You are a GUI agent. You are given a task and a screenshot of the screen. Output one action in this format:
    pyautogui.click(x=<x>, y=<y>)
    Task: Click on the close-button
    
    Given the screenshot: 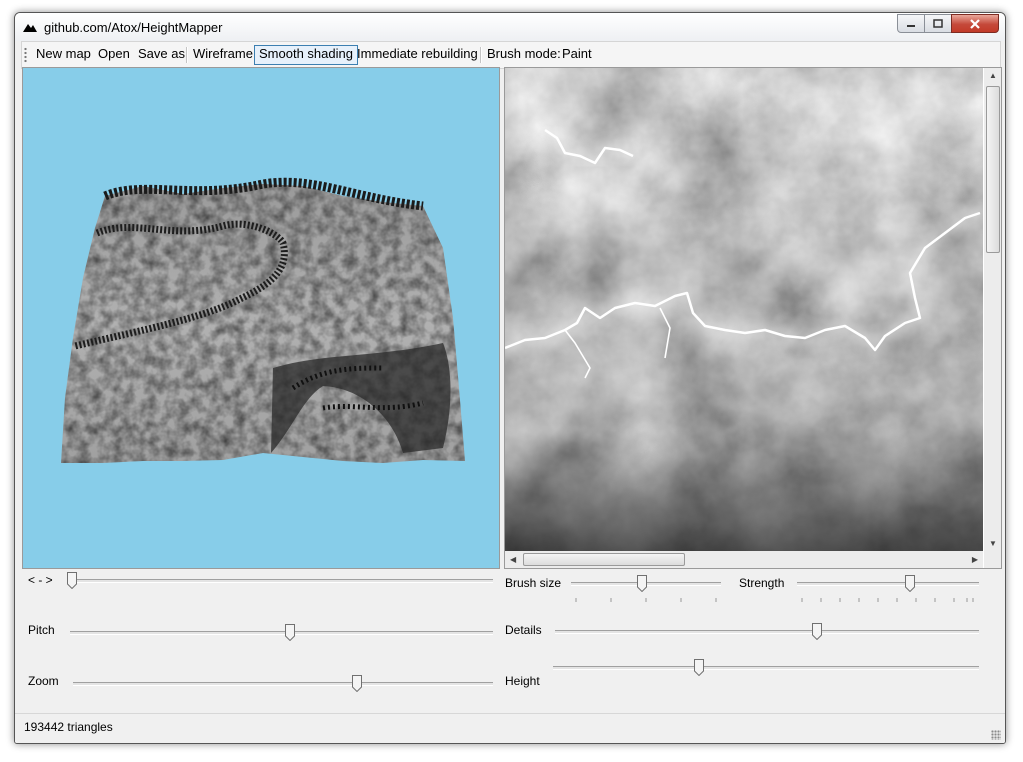 What is the action you would take?
    pyautogui.click(x=975, y=23)
    